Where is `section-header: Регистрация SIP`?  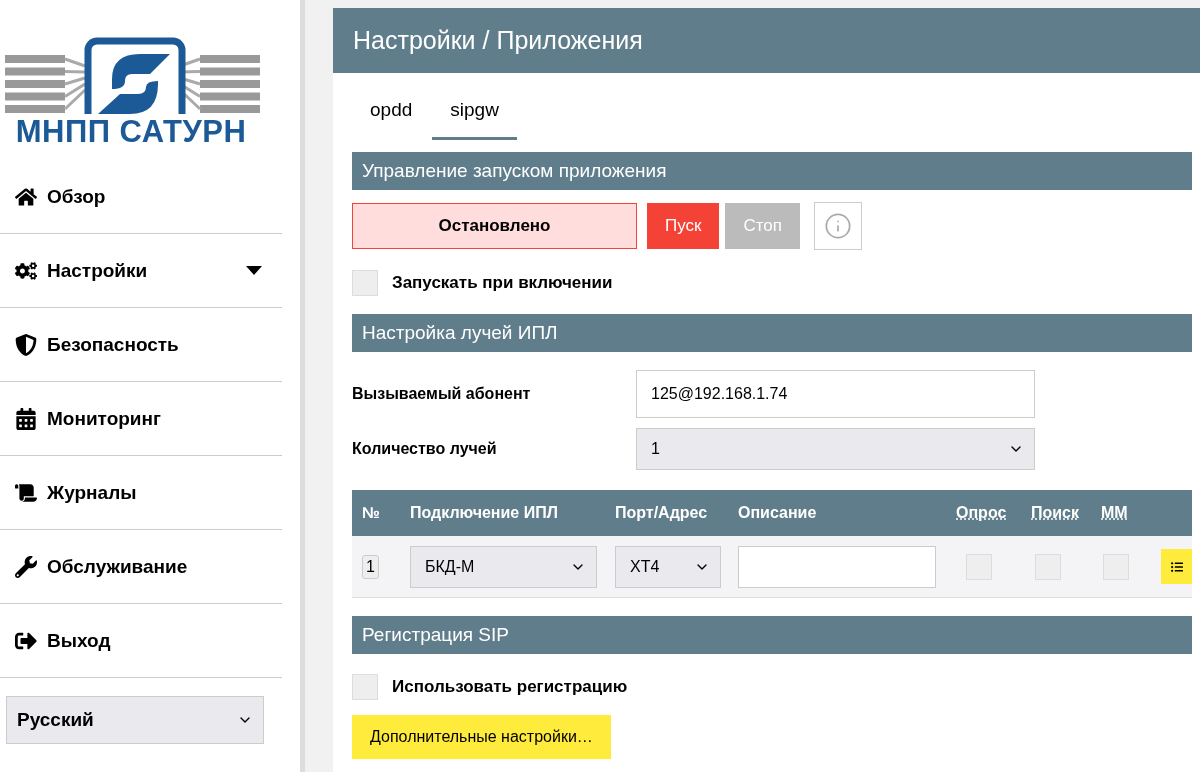 section-header: Регистрация SIP is located at coordinates (772, 635).